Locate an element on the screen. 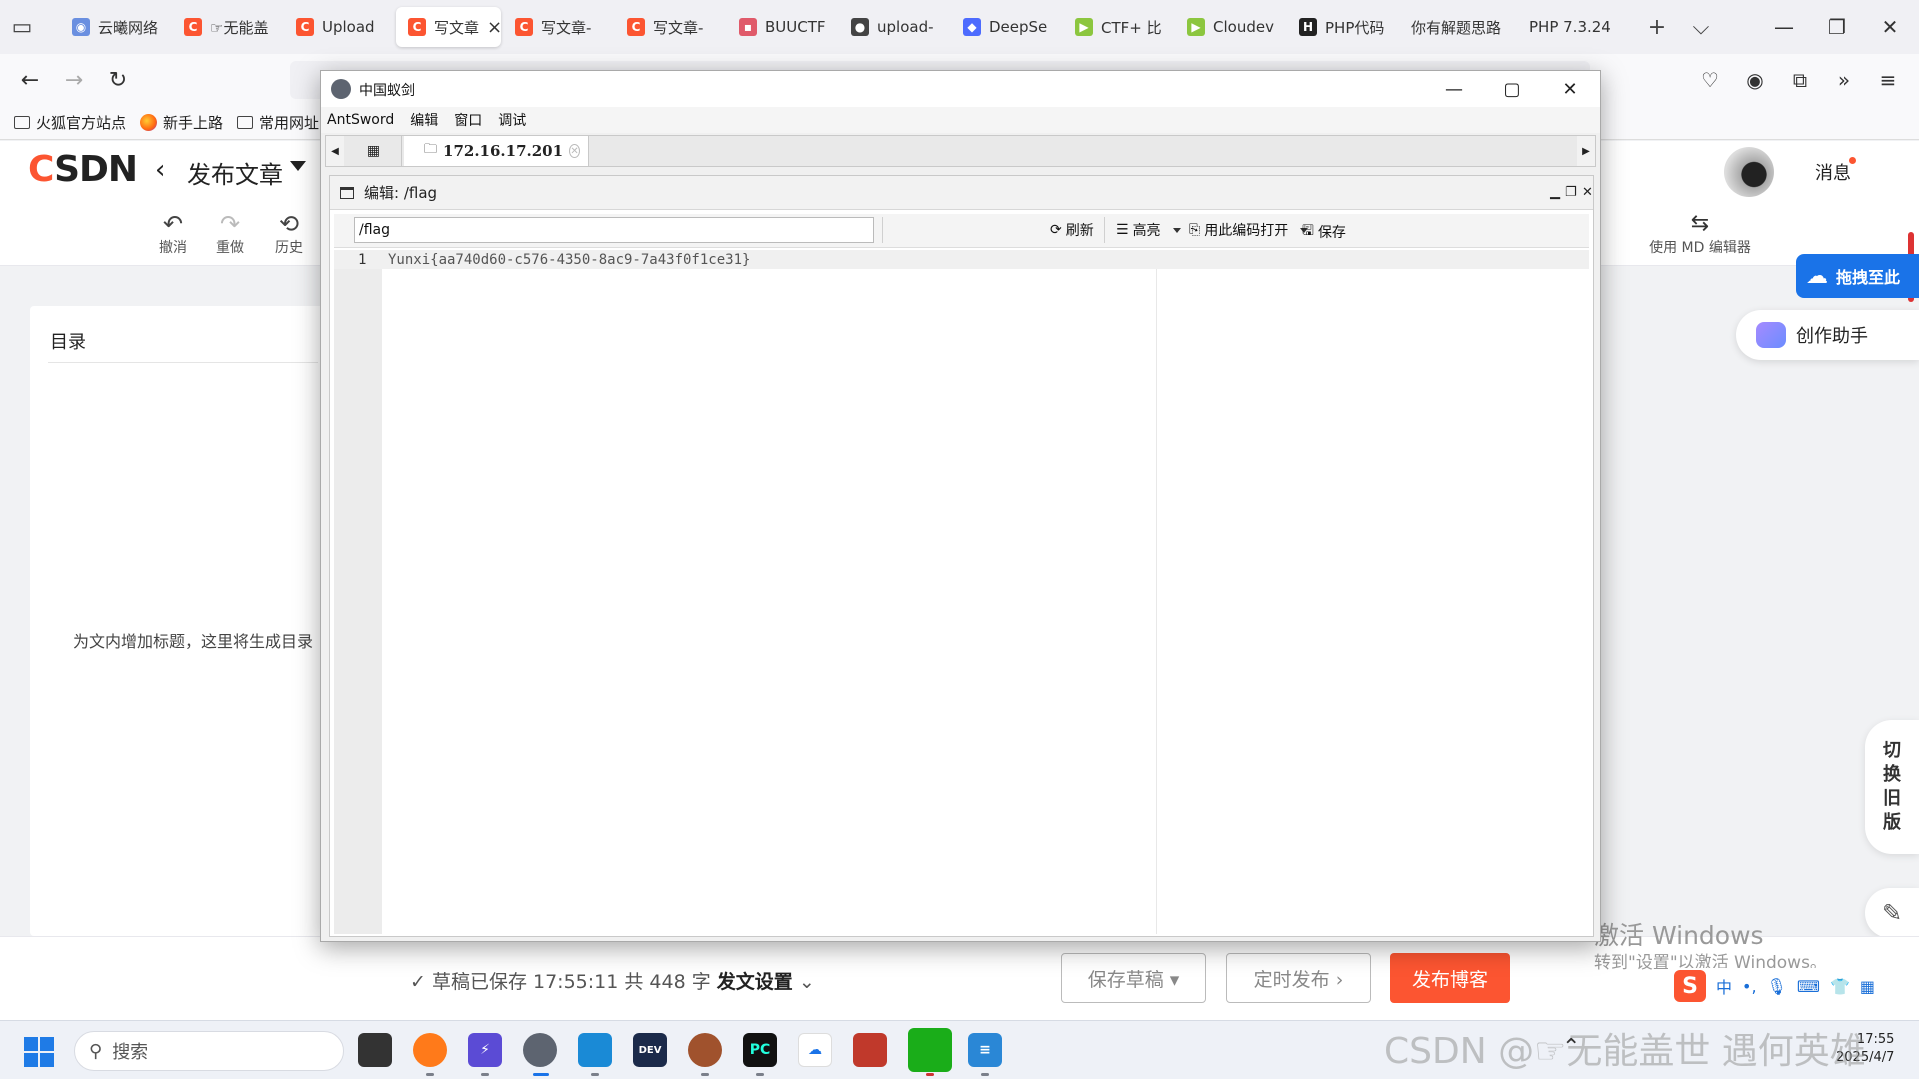 This screenshot has width=1919, height=1079. keyboard-icon: ⌨ is located at coordinates (1808, 986).